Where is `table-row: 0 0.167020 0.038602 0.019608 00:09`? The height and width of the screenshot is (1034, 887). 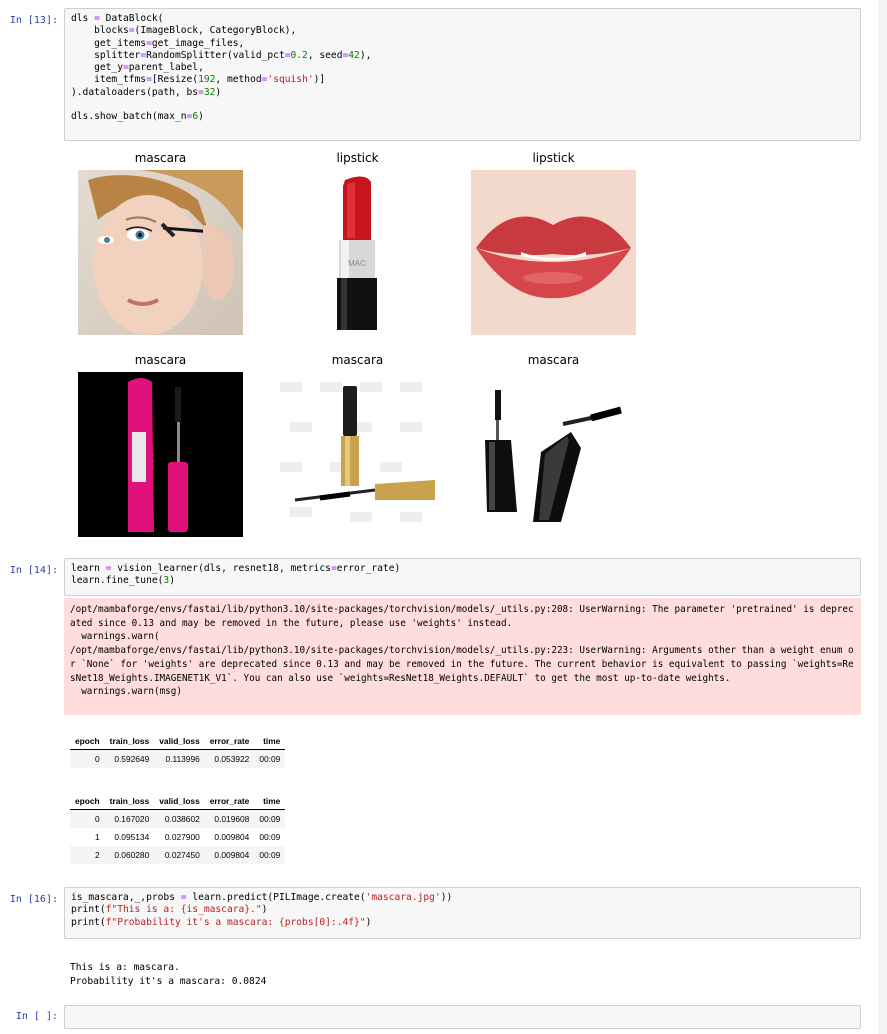
table-row: 0 0.167020 0.038602 0.019608 00:09 is located at coordinates (178, 818).